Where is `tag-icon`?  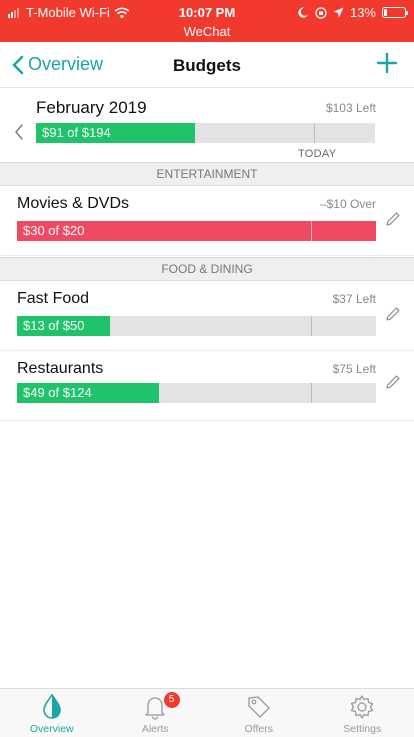
tag-icon is located at coordinates (259, 707).